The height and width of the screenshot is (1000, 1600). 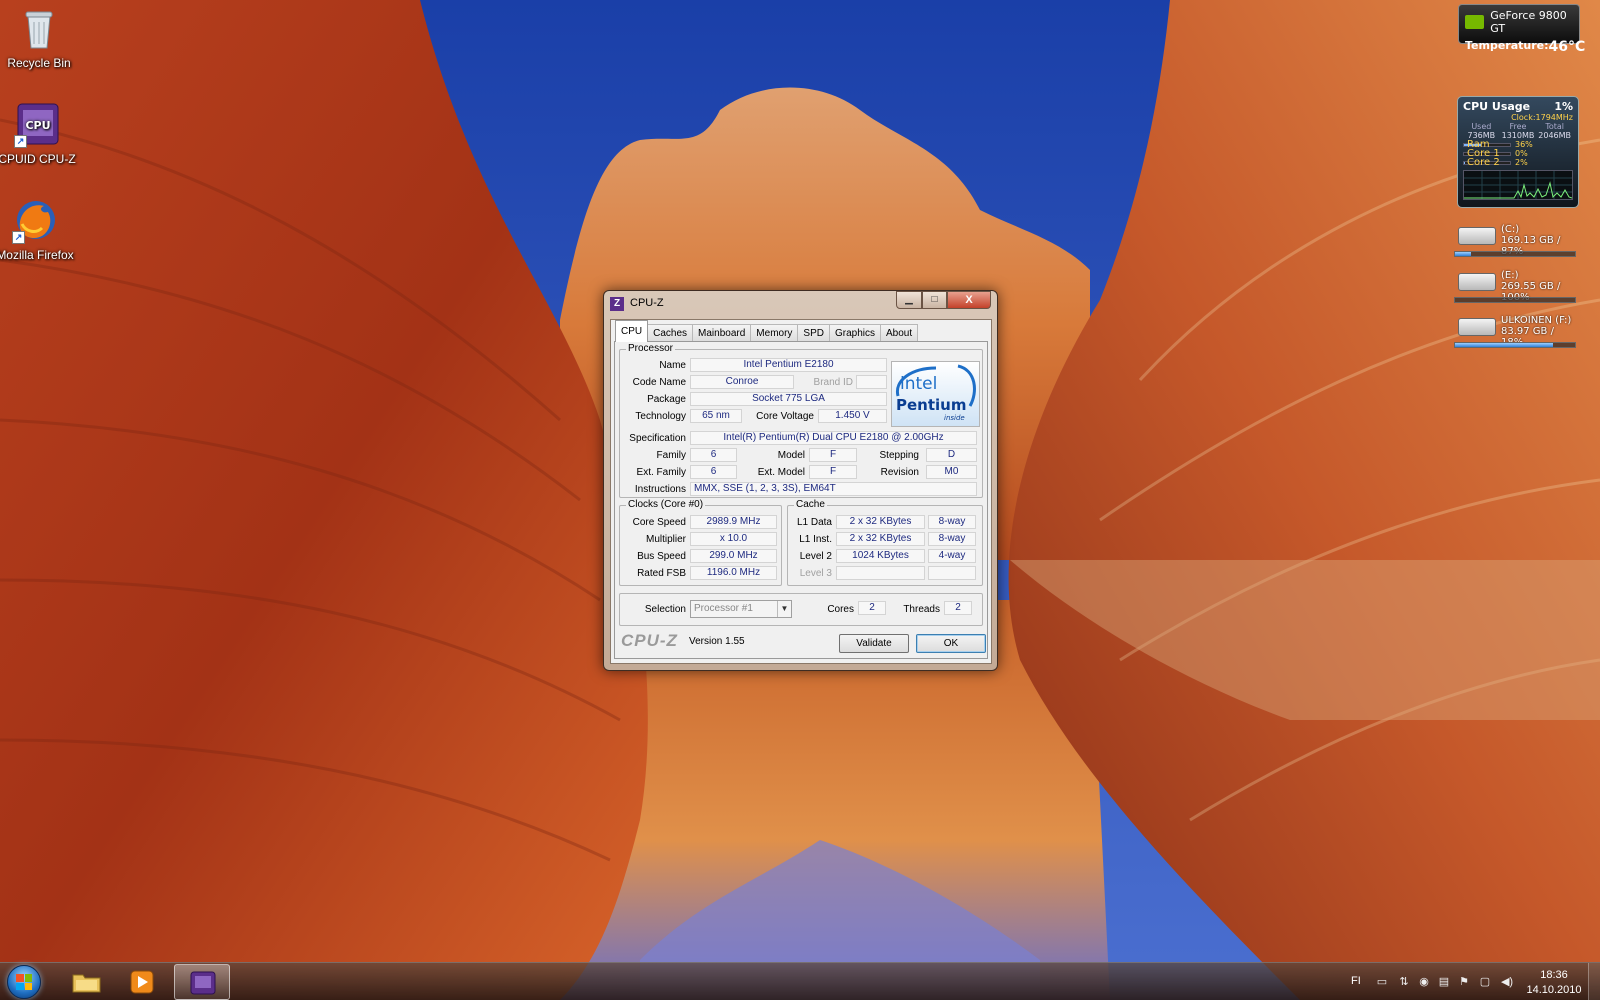 What do you see at coordinates (38, 134) in the screenshot?
I see `desktop-icon-cpuz: CPU ↗ CPUID CPU-Z` at bounding box center [38, 134].